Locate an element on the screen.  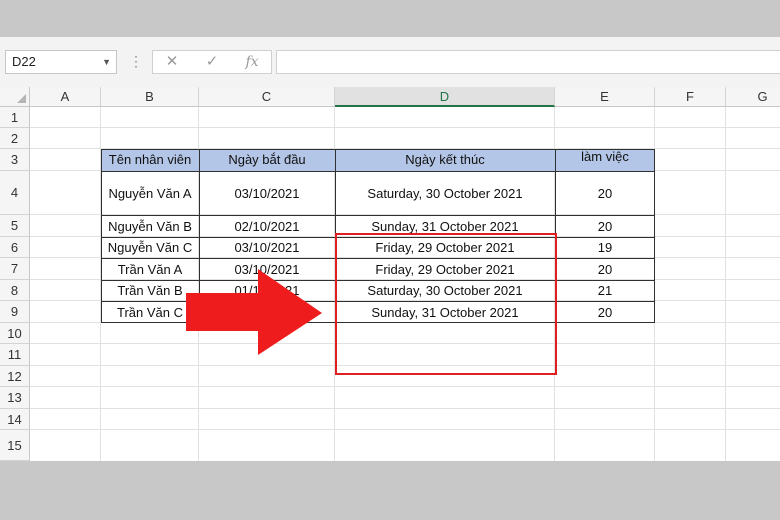
red-arrow-icon is located at coordinates (254, 312).